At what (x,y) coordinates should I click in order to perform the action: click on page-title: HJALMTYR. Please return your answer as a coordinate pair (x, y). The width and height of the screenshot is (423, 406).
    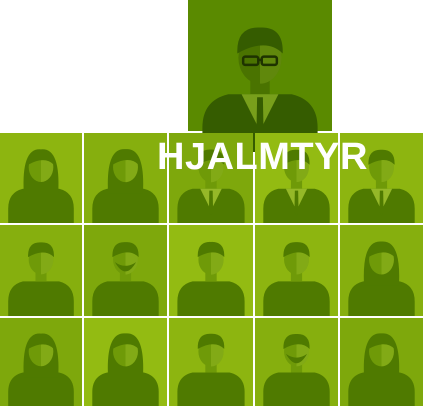
    Looking at the image, I should click on (262, 157).